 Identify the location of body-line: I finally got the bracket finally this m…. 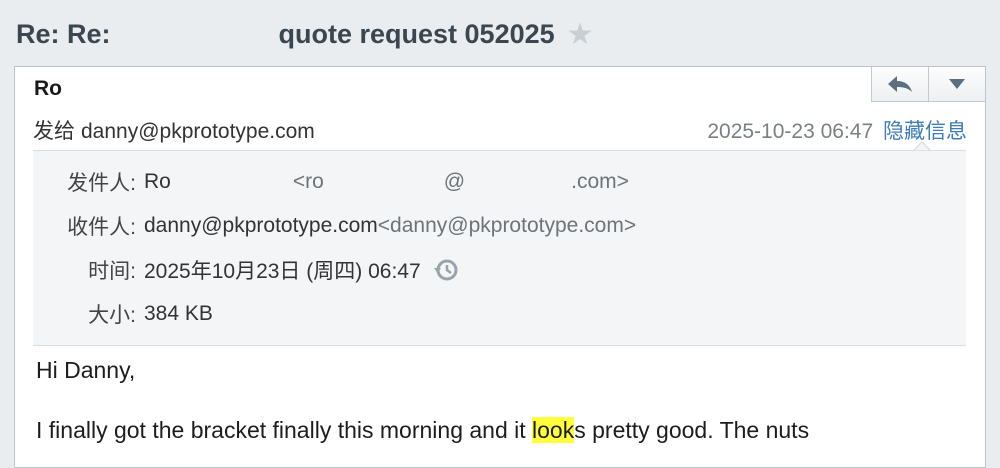
(422, 430).